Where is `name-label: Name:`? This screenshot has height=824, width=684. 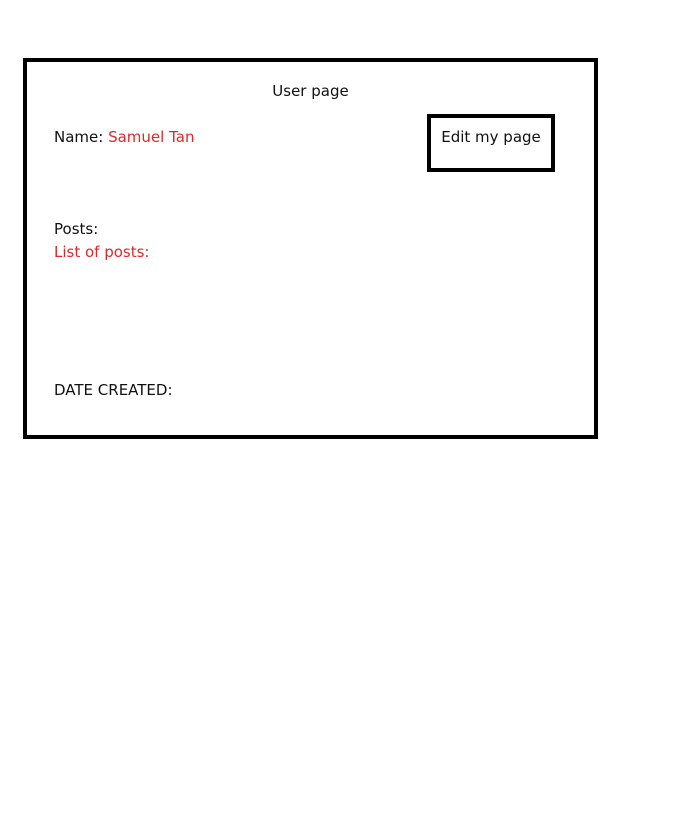
name-label: Name: is located at coordinates (79, 137).